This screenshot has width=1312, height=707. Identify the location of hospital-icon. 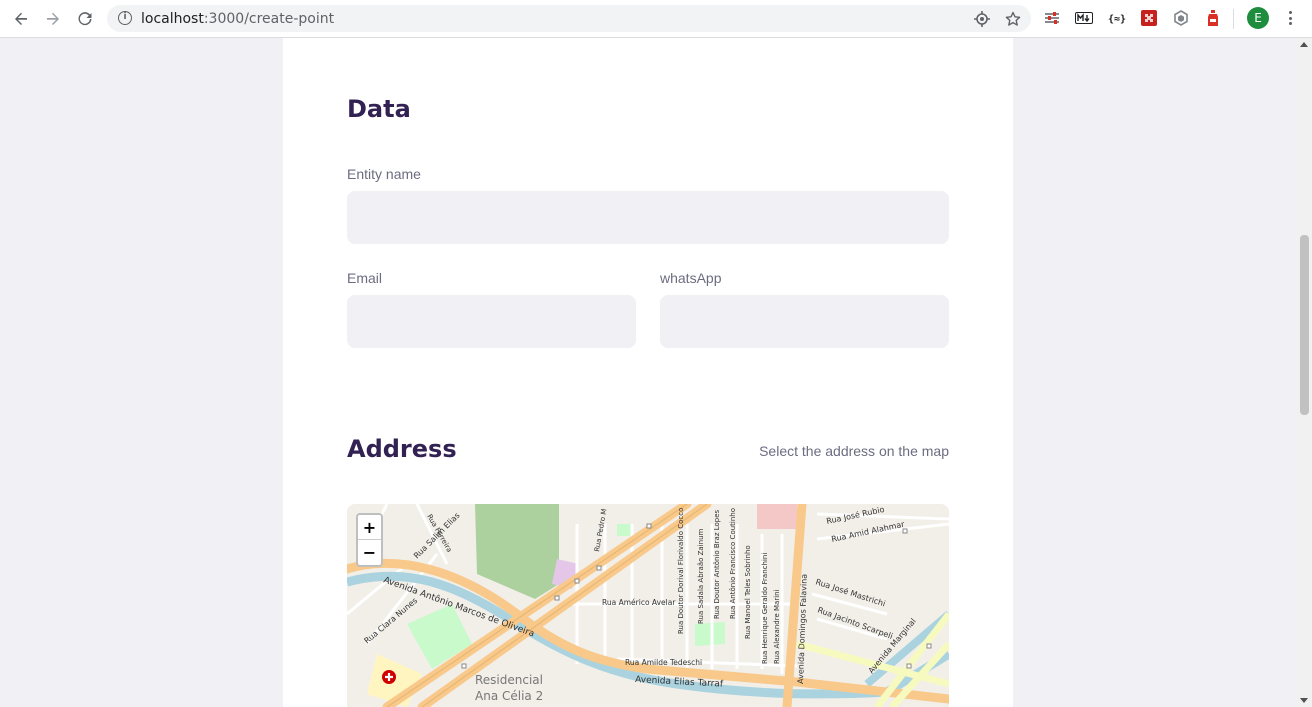
(389, 677).